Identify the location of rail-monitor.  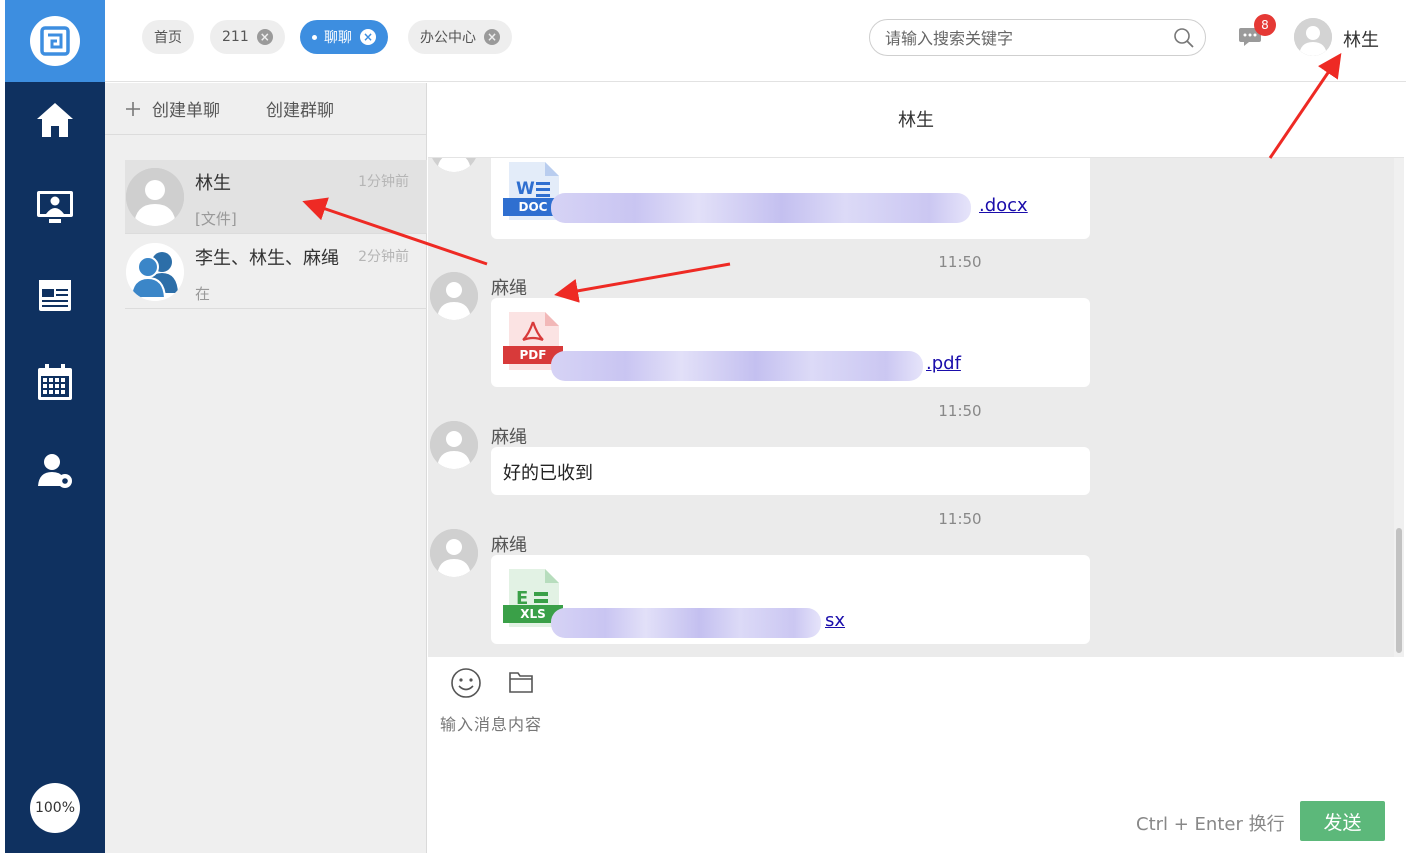
(55, 207).